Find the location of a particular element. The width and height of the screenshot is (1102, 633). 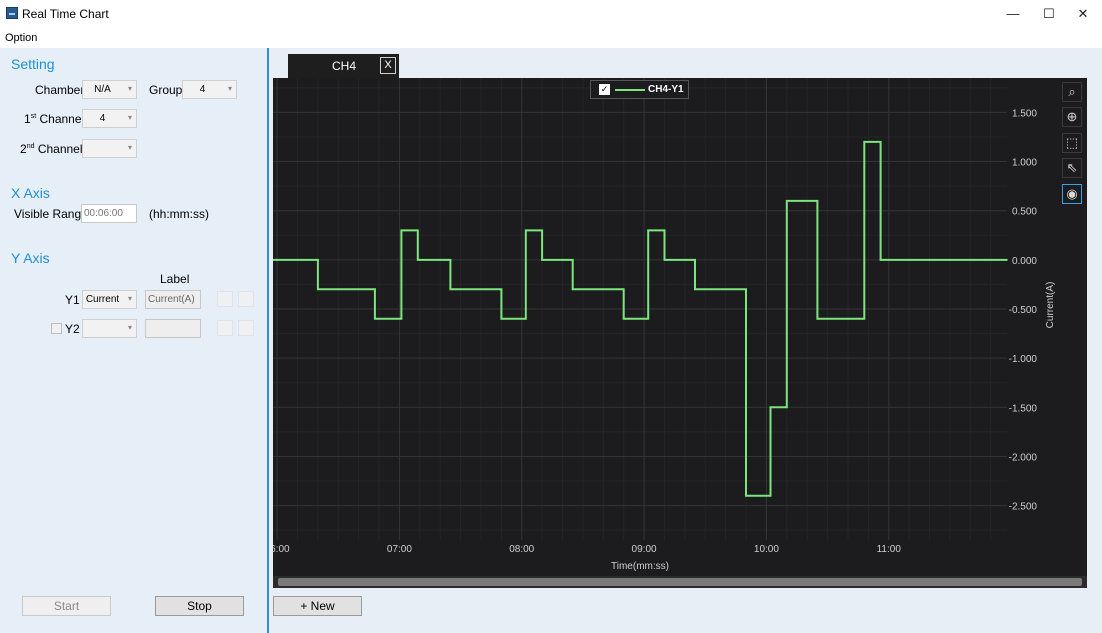

setting-title: Setting is located at coordinates (33, 64).